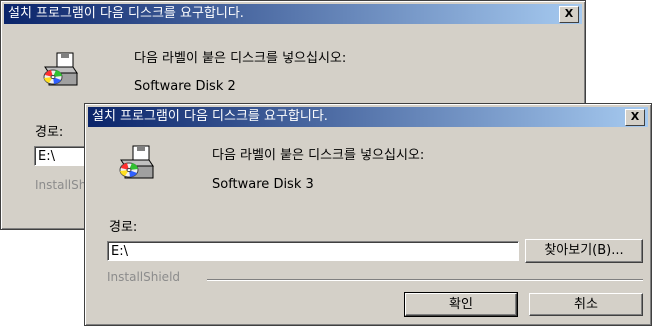  What do you see at coordinates (368, 117) in the screenshot?
I see `front-dialog-titlebar: 설치 프로그램이 다음 디스크를 요구합니다. X` at bounding box center [368, 117].